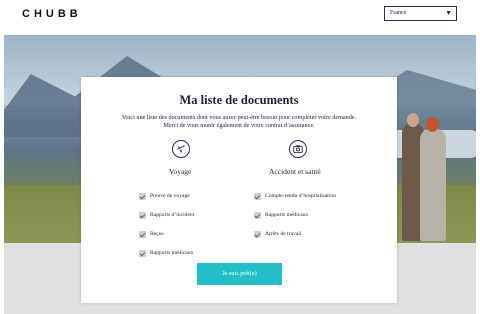 Image resolution: width=480 pixels, height=314 pixels. Describe the element at coordinates (283, 234) in the screenshot. I see `list-item-label: Arrêts de travail` at that location.